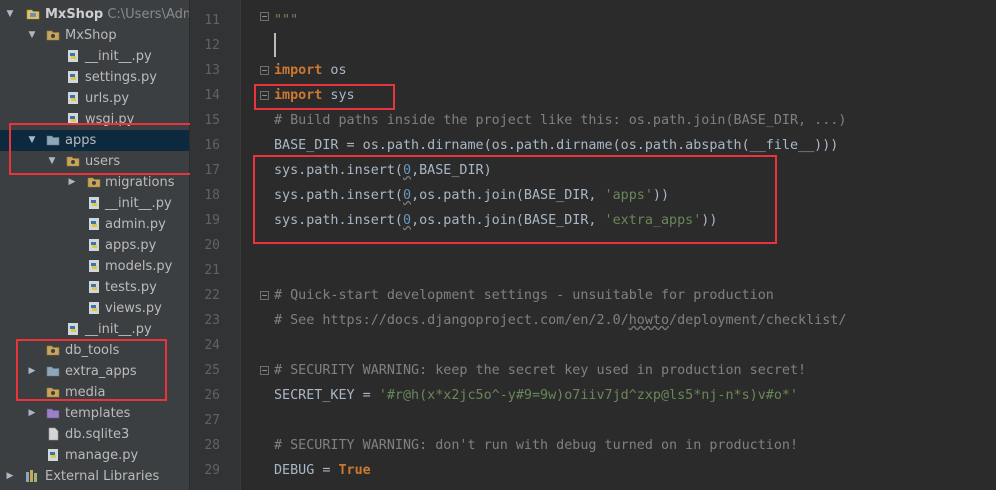  I want to click on tree-item-admin-py: admin.py, so click(94, 224).